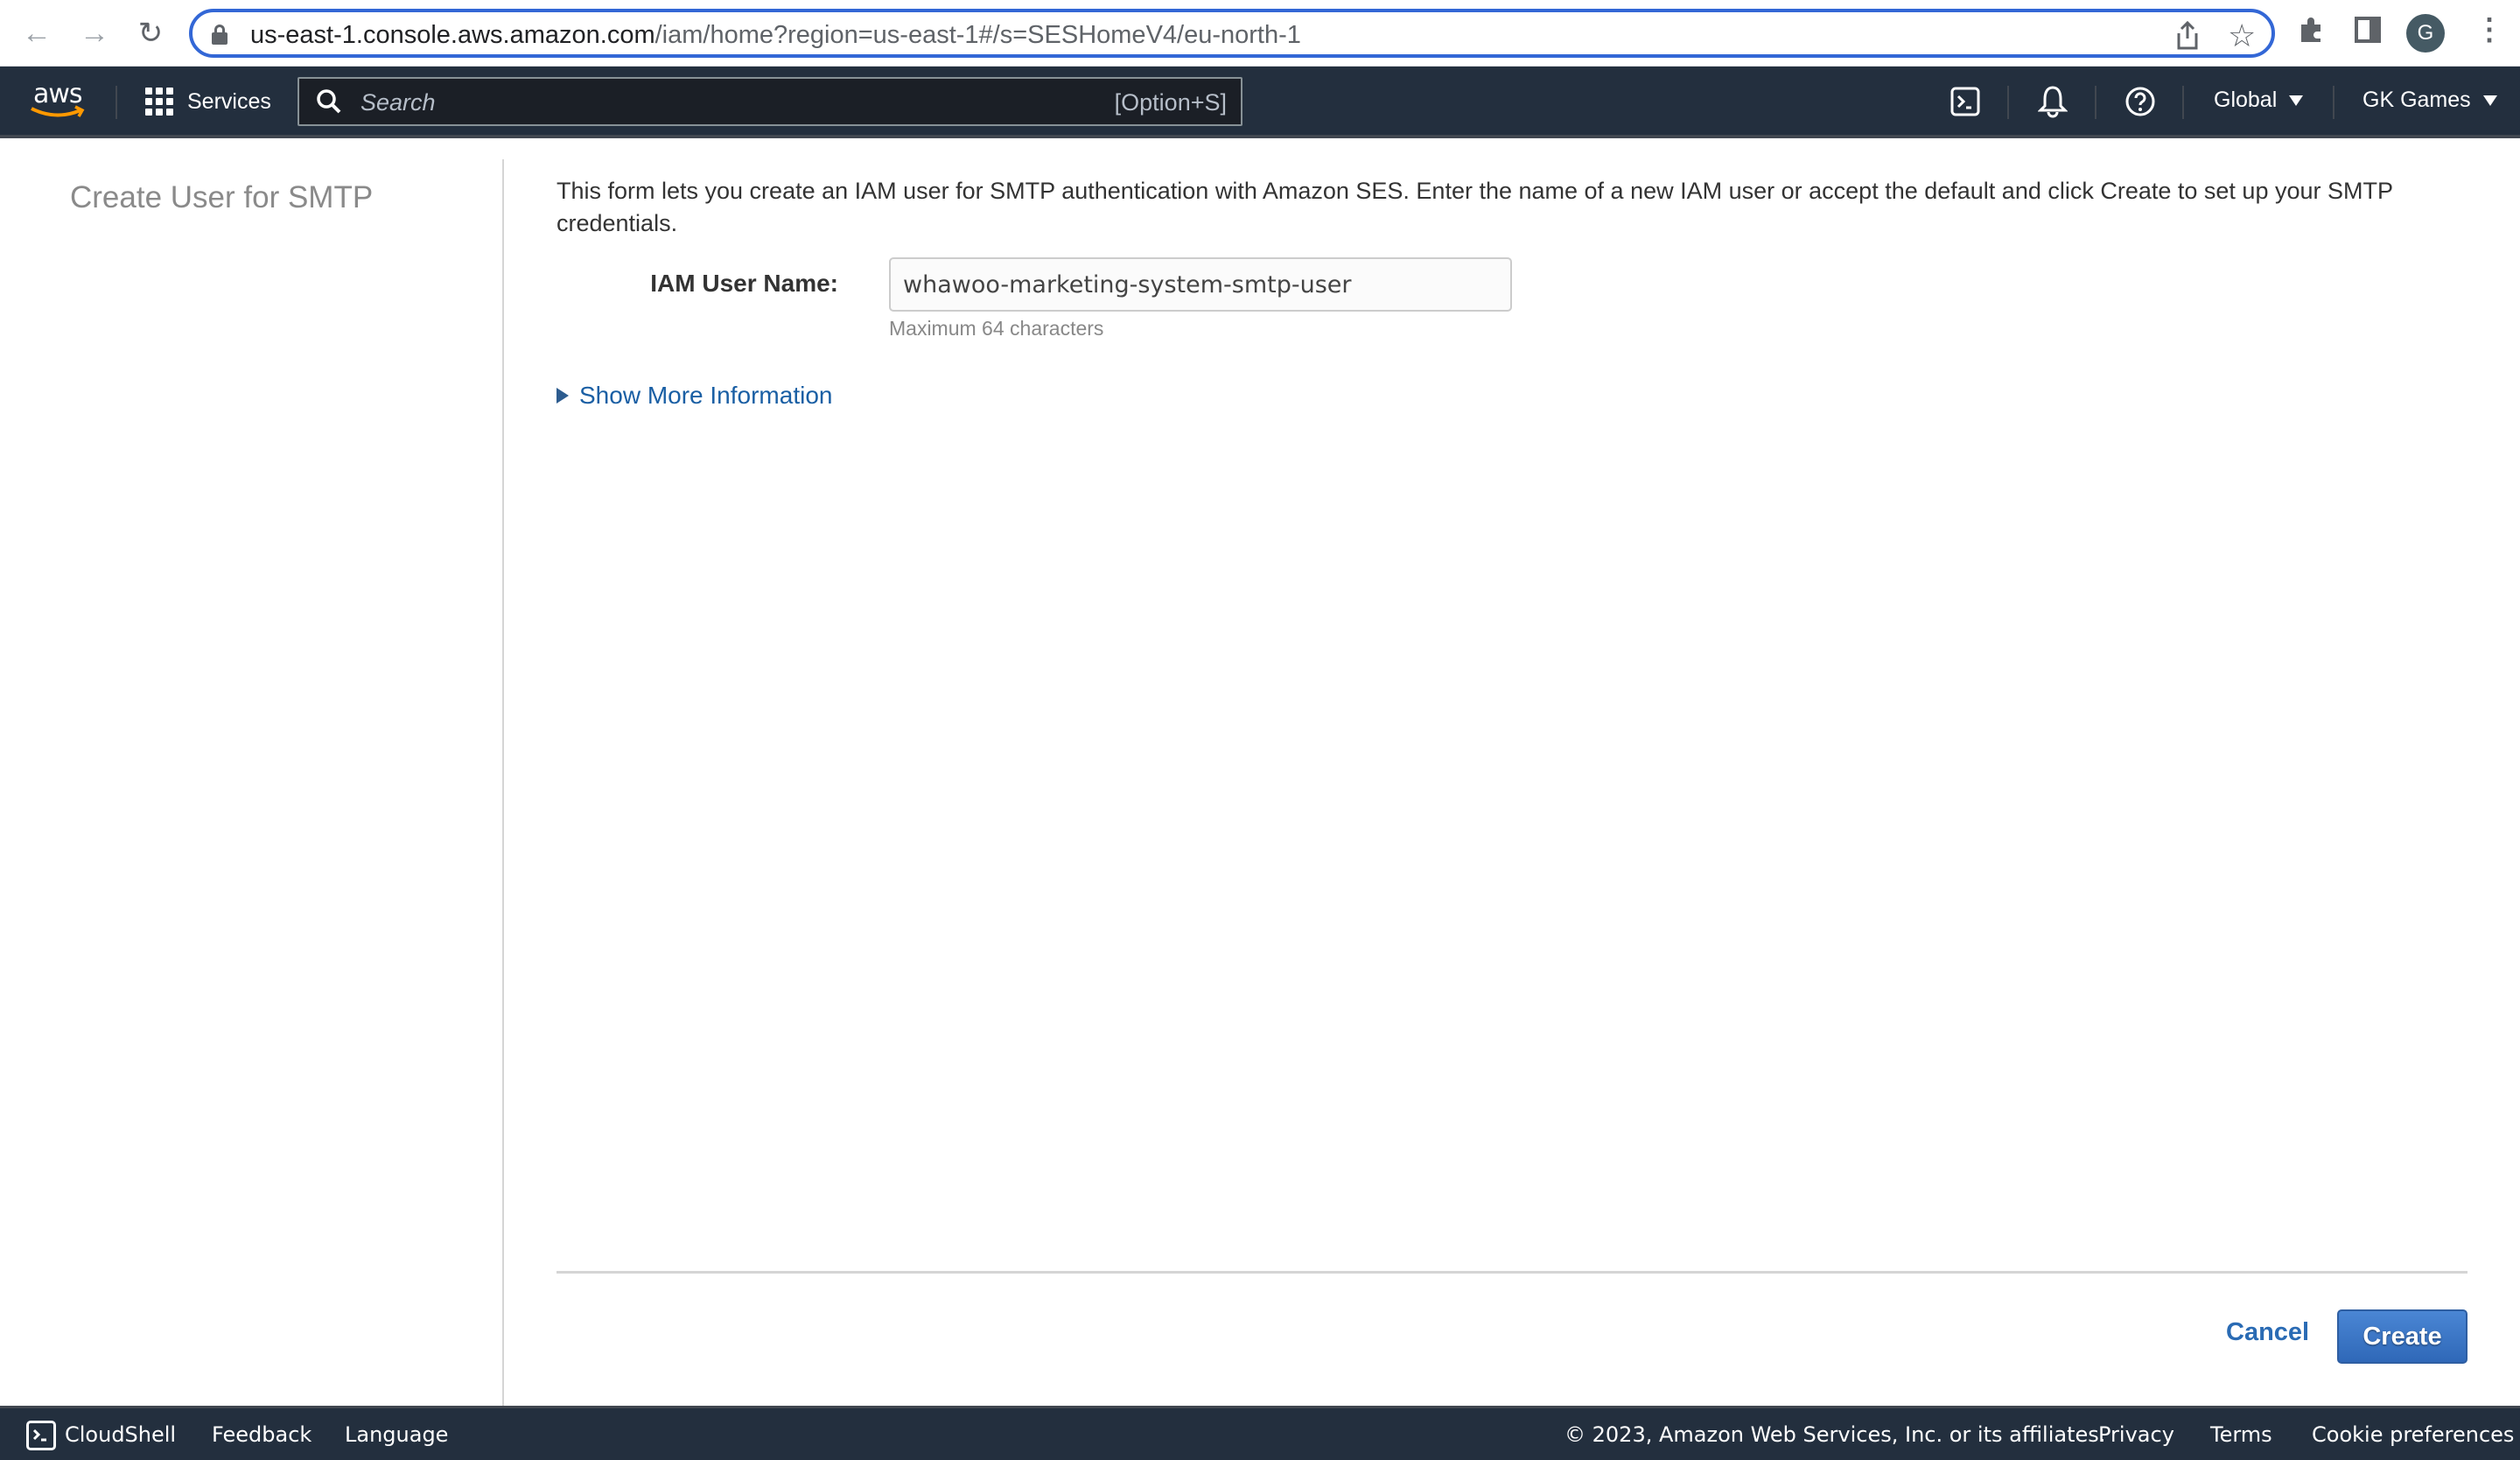 This screenshot has width=2520, height=1460. I want to click on services-label: Services, so click(229, 101).